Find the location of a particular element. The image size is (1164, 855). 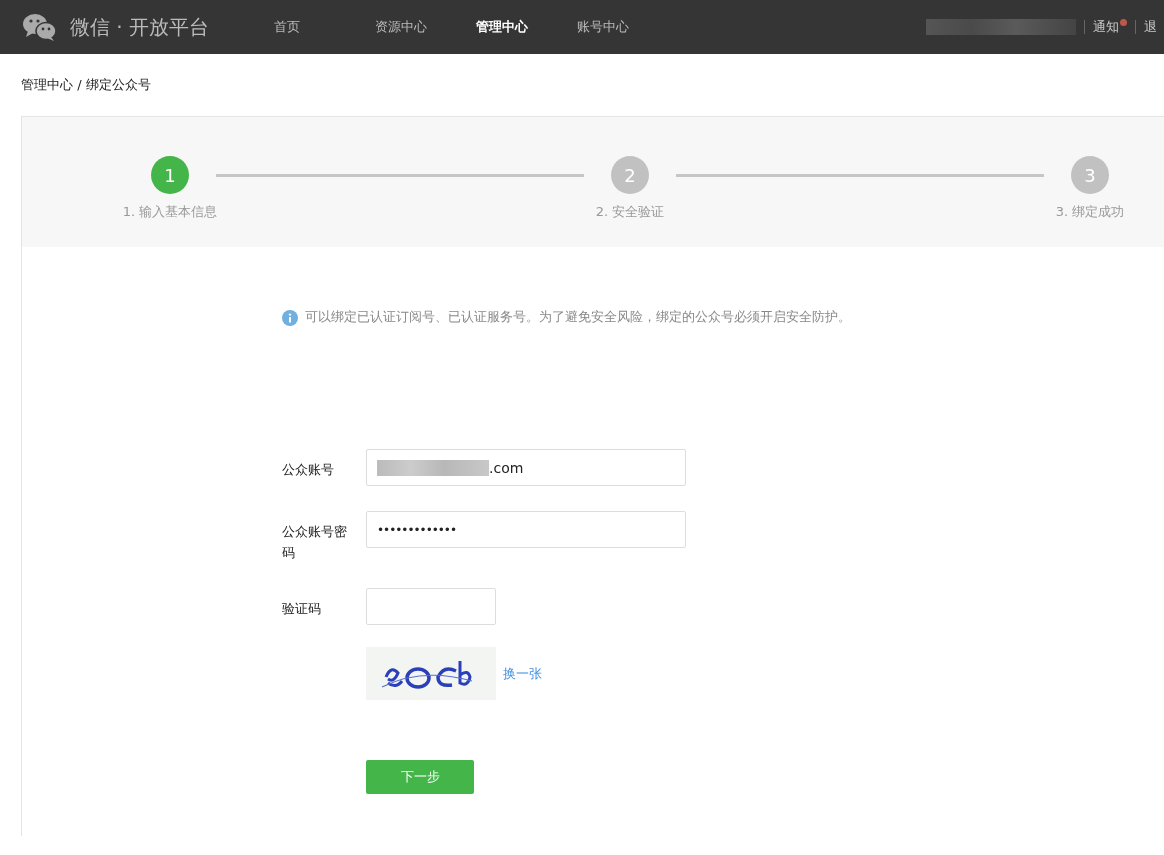

info-icon is located at coordinates (290, 317).